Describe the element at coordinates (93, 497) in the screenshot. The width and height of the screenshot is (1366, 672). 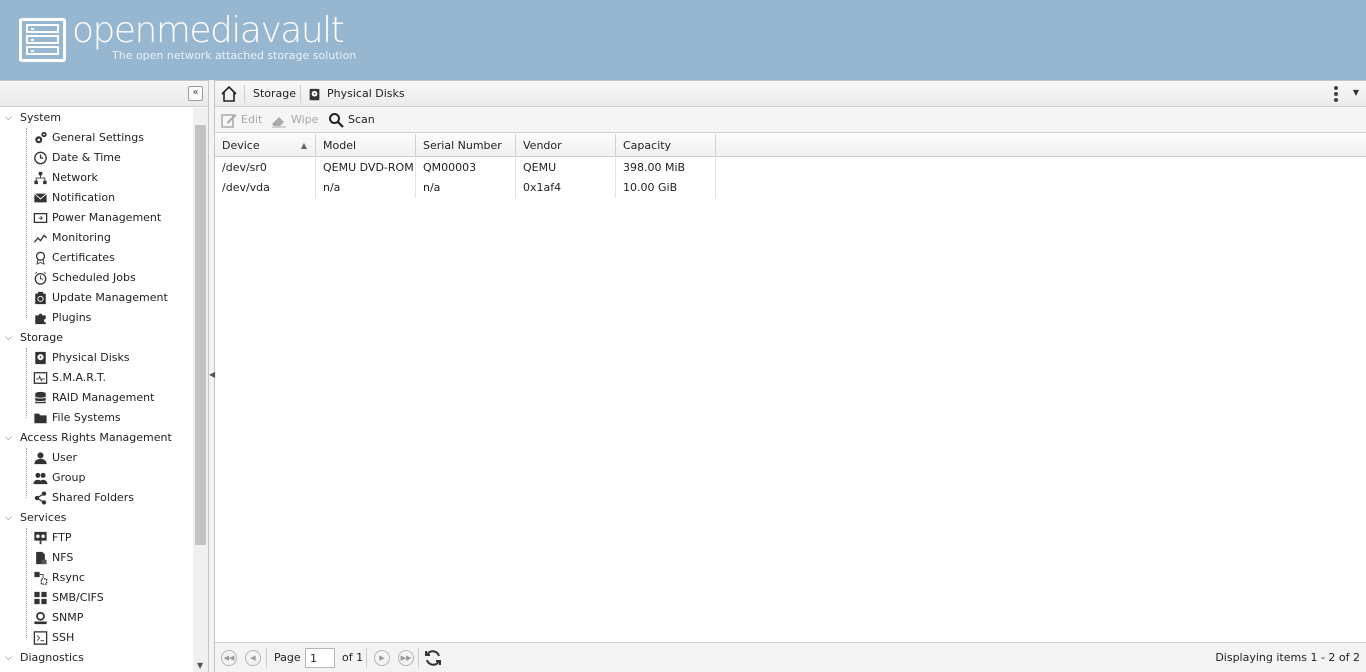
I see `sidebar-item-label: Shared Folders` at that location.